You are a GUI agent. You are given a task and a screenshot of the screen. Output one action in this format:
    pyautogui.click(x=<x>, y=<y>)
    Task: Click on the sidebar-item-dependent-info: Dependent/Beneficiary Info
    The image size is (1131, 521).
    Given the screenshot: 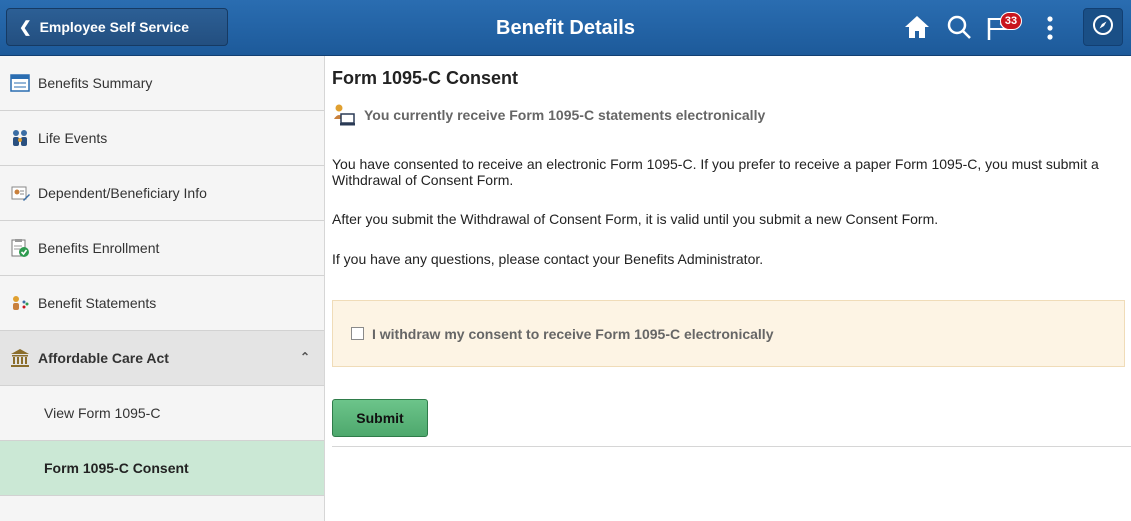 What is the action you would take?
    pyautogui.click(x=162, y=193)
    